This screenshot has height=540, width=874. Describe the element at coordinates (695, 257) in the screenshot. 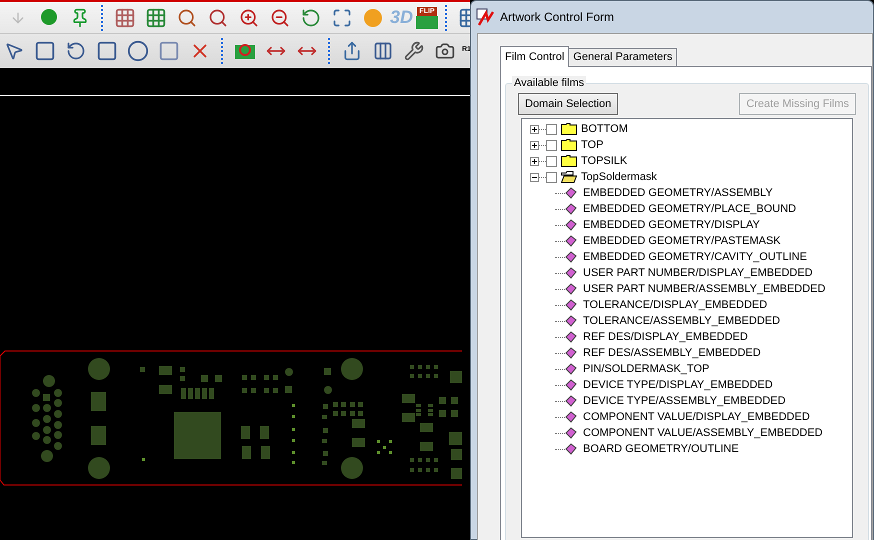

I see `layer-name: EMBEDDED GEOMETRY/CAVITY_OUTLINE` at that location.